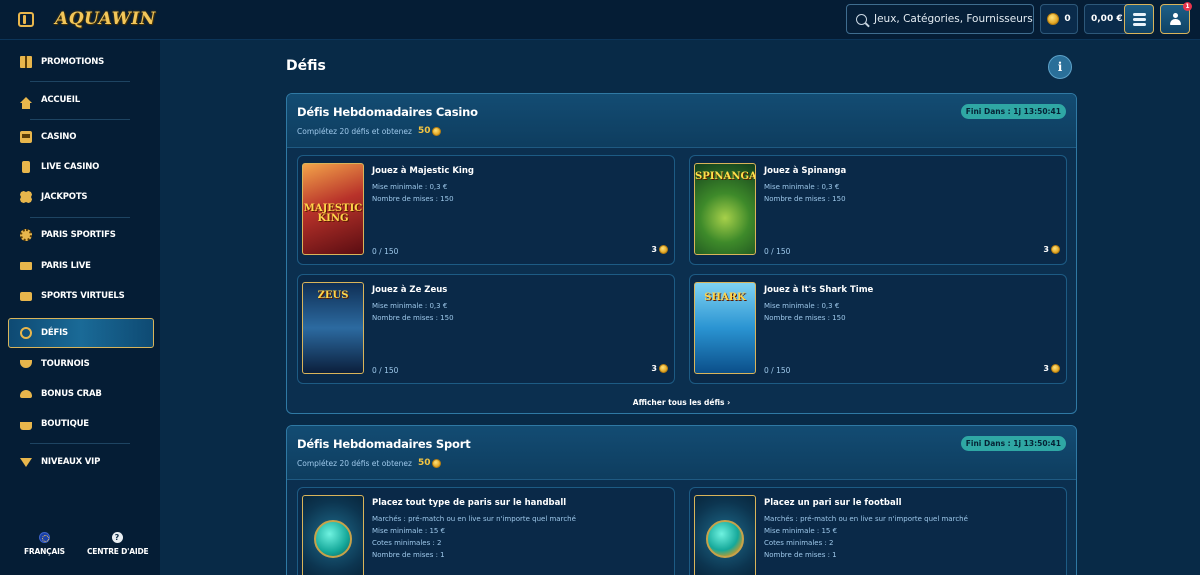 The height and width of the screenshot is (575, 1200). What do you see at coordinates (333, 539) in the screenshot?
I see `teal-ball-icon` at bounding box center [333, 539].